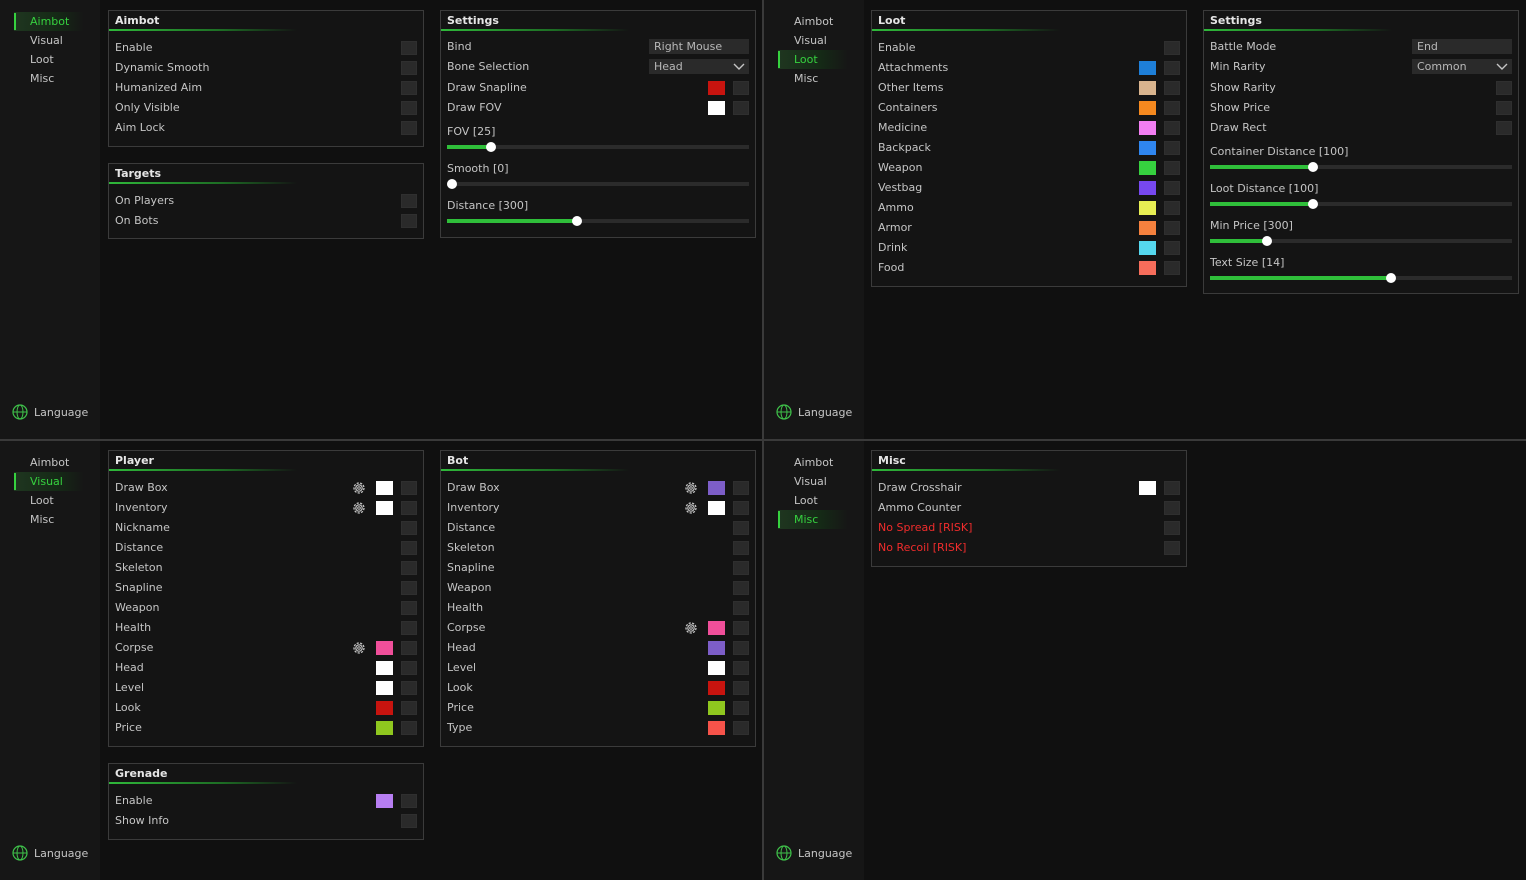 Image resolution: width=1526 pixels, height=880 pixels. I want to click on enable-checkbox, so click(409, 48).